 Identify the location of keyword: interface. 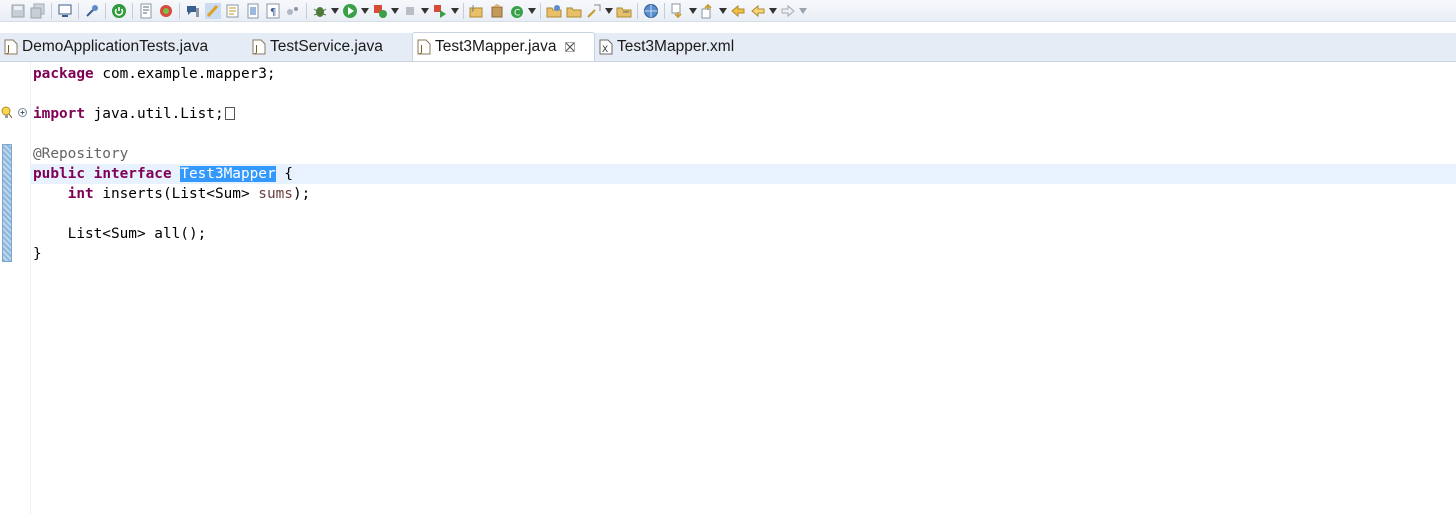
(132, 174).